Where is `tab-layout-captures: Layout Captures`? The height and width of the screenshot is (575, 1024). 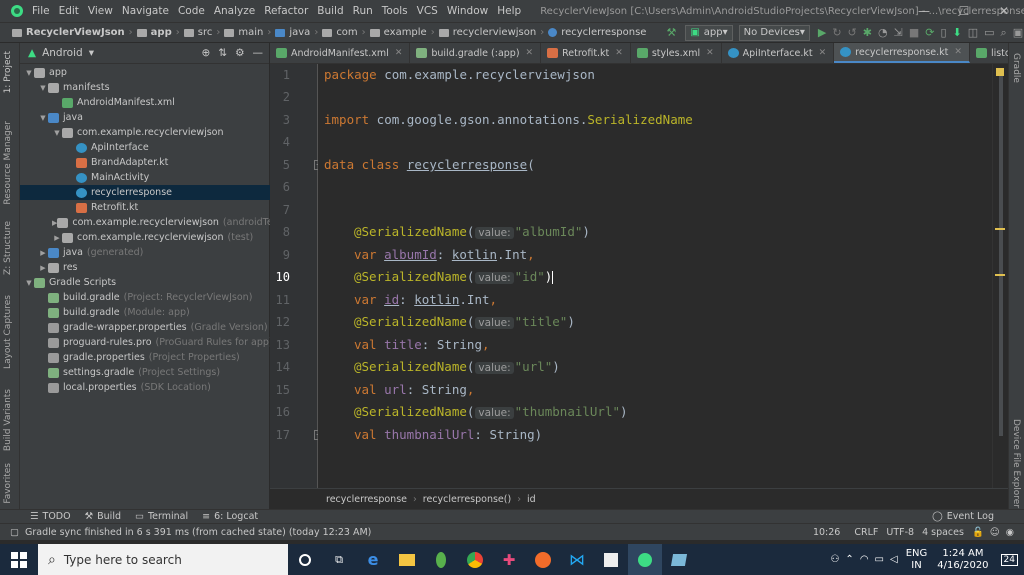 tab-layout-captures: Layout Captures is located at coordinates (8, 332).